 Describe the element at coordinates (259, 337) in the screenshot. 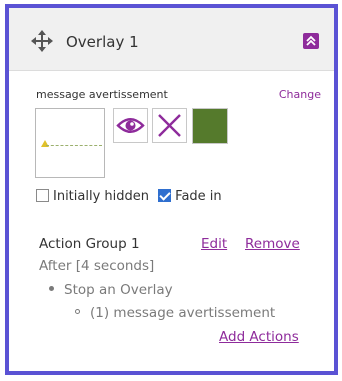

I see `add-actions-link: Add Actions` at that location.